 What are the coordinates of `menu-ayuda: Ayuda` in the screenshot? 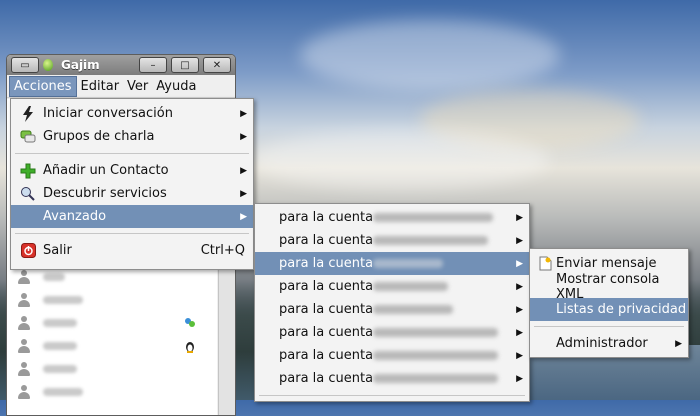 It's located at (176, 86).